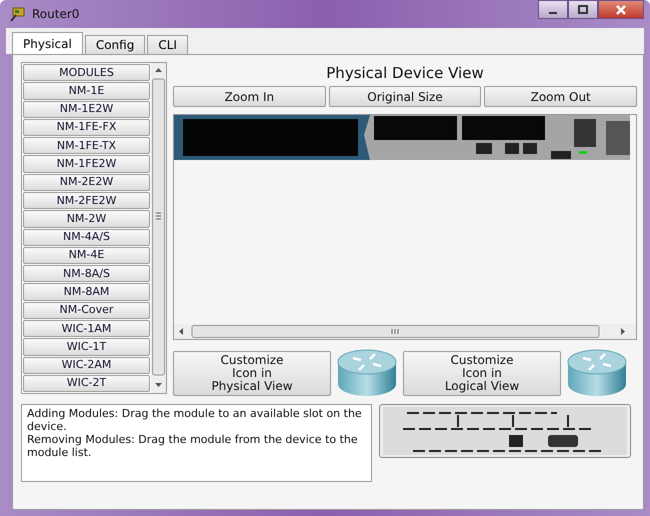 The width and height of the screenshot is (650, 516). I want to click on minimize-icon, so click(553, 13).